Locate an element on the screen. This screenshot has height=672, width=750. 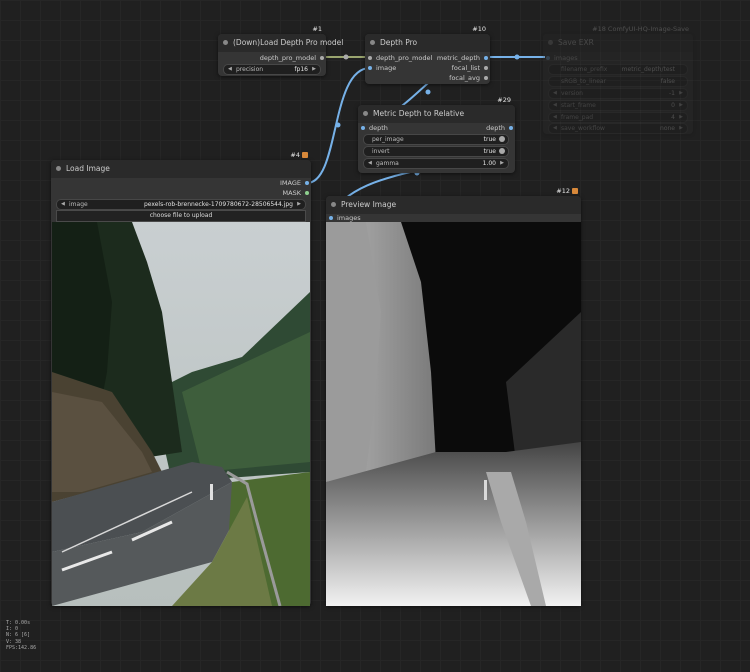
widget-label: precision is located at coordinates (250, 69).